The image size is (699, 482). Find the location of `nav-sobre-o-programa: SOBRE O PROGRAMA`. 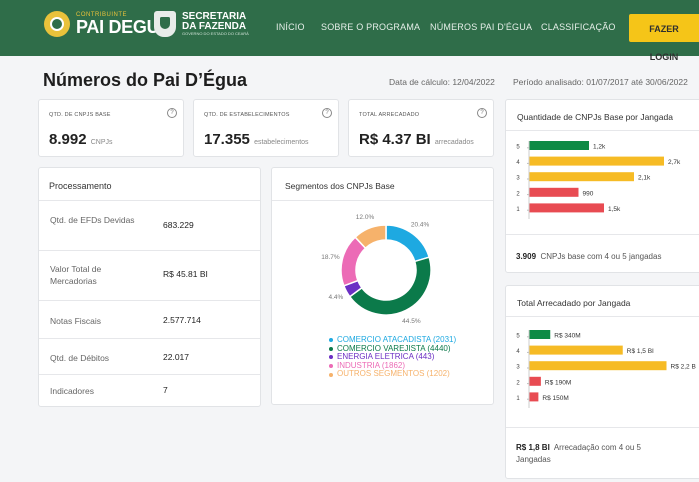

nav-sobre-o-programa: SOBRE O PROGRAMA is located at coordinates (370, 27).